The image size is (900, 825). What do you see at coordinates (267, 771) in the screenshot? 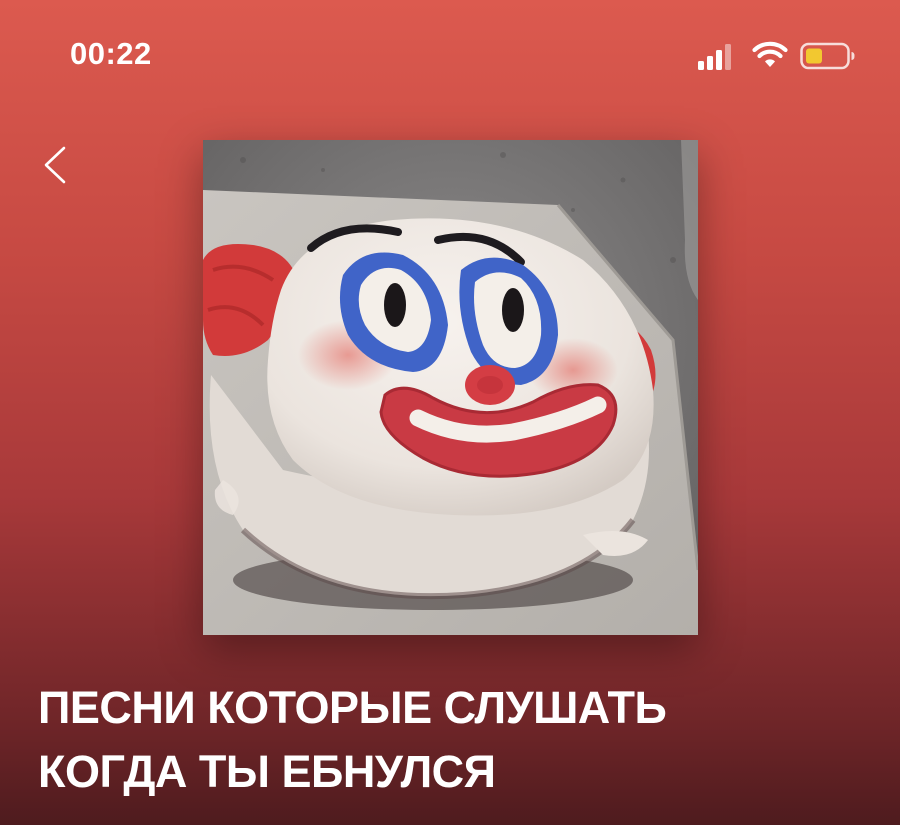
I see `playlist-title-line-2: КОГДА ТЫ ЕБНУЛСЯ` at bounding box center [267, 771].